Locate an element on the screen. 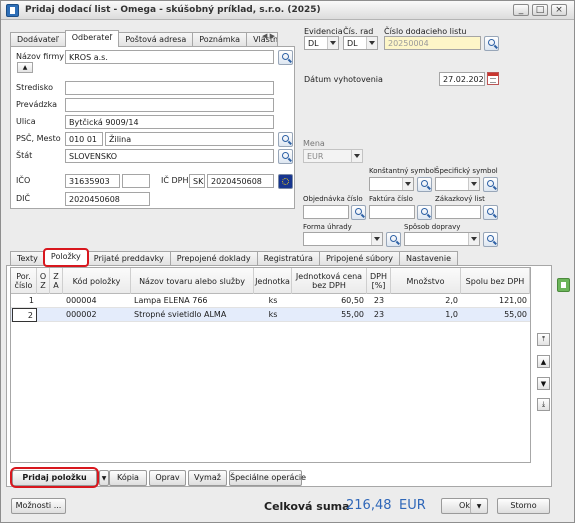  tab-advances: Prijaté preddavky is located at coordinates (128, 258).